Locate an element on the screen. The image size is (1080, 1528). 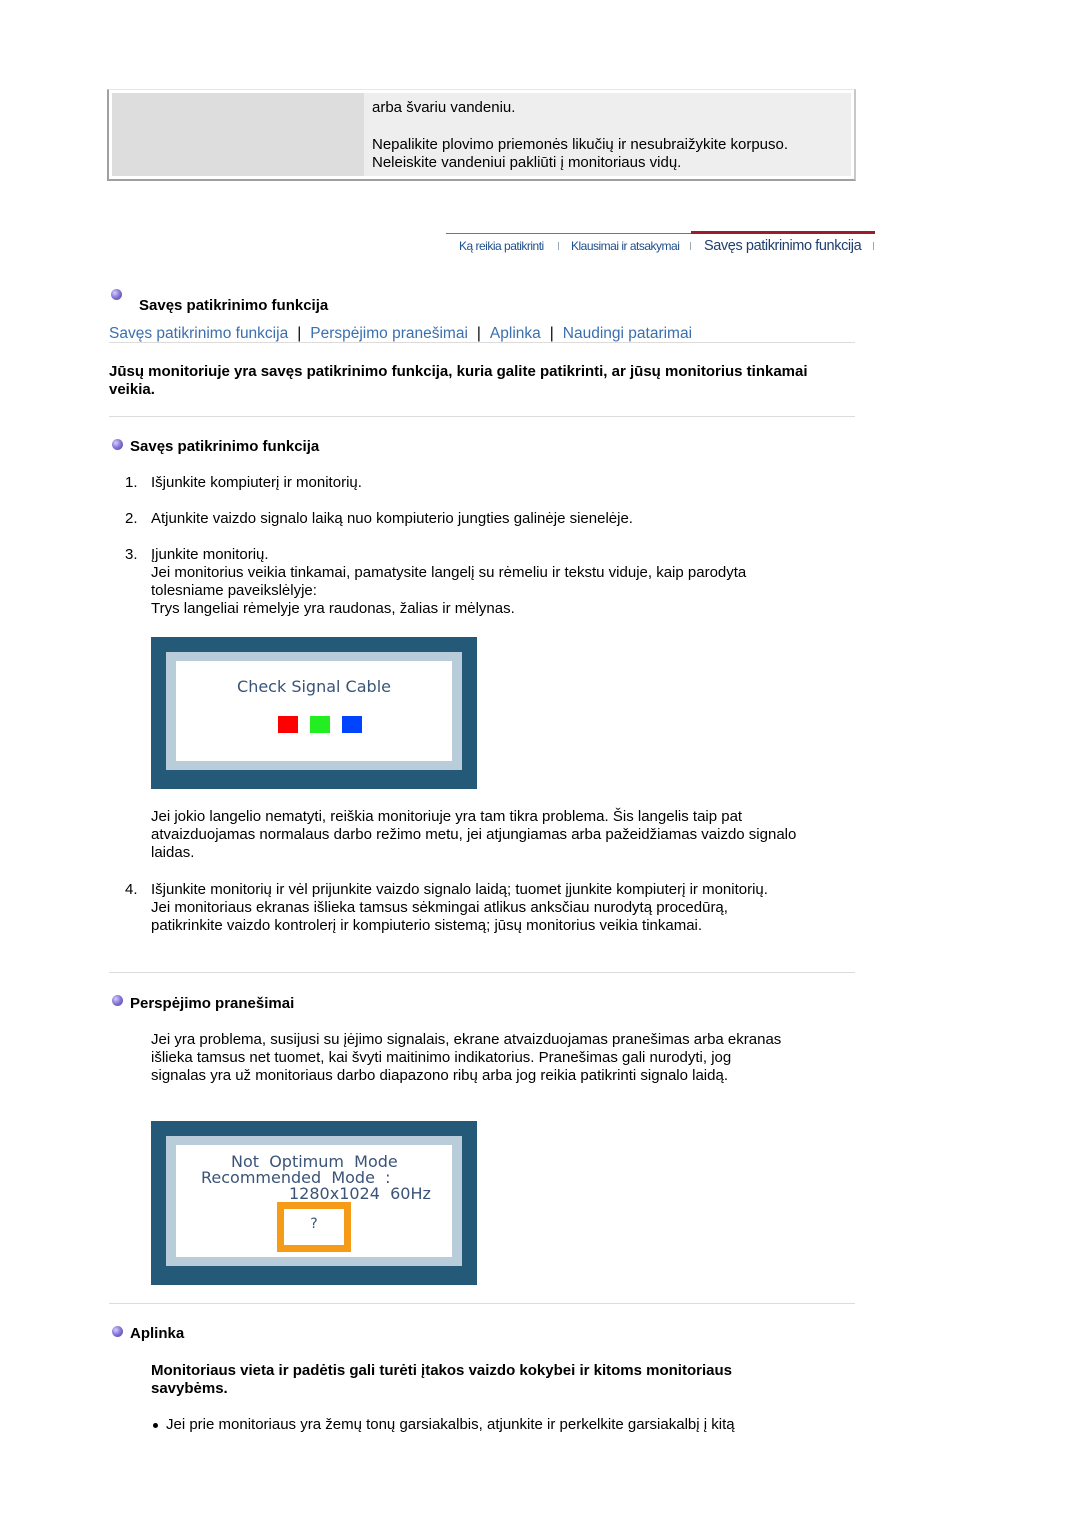
active-tab-underline is located at coordinates (783, 232).